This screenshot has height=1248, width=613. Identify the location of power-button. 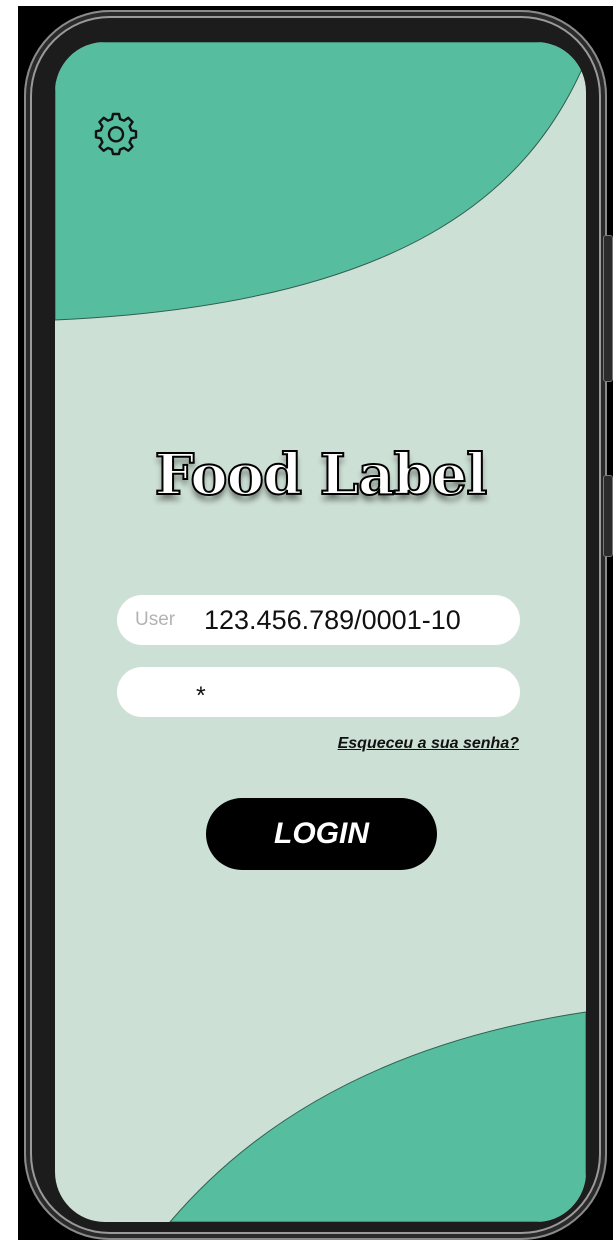
(608, 516).